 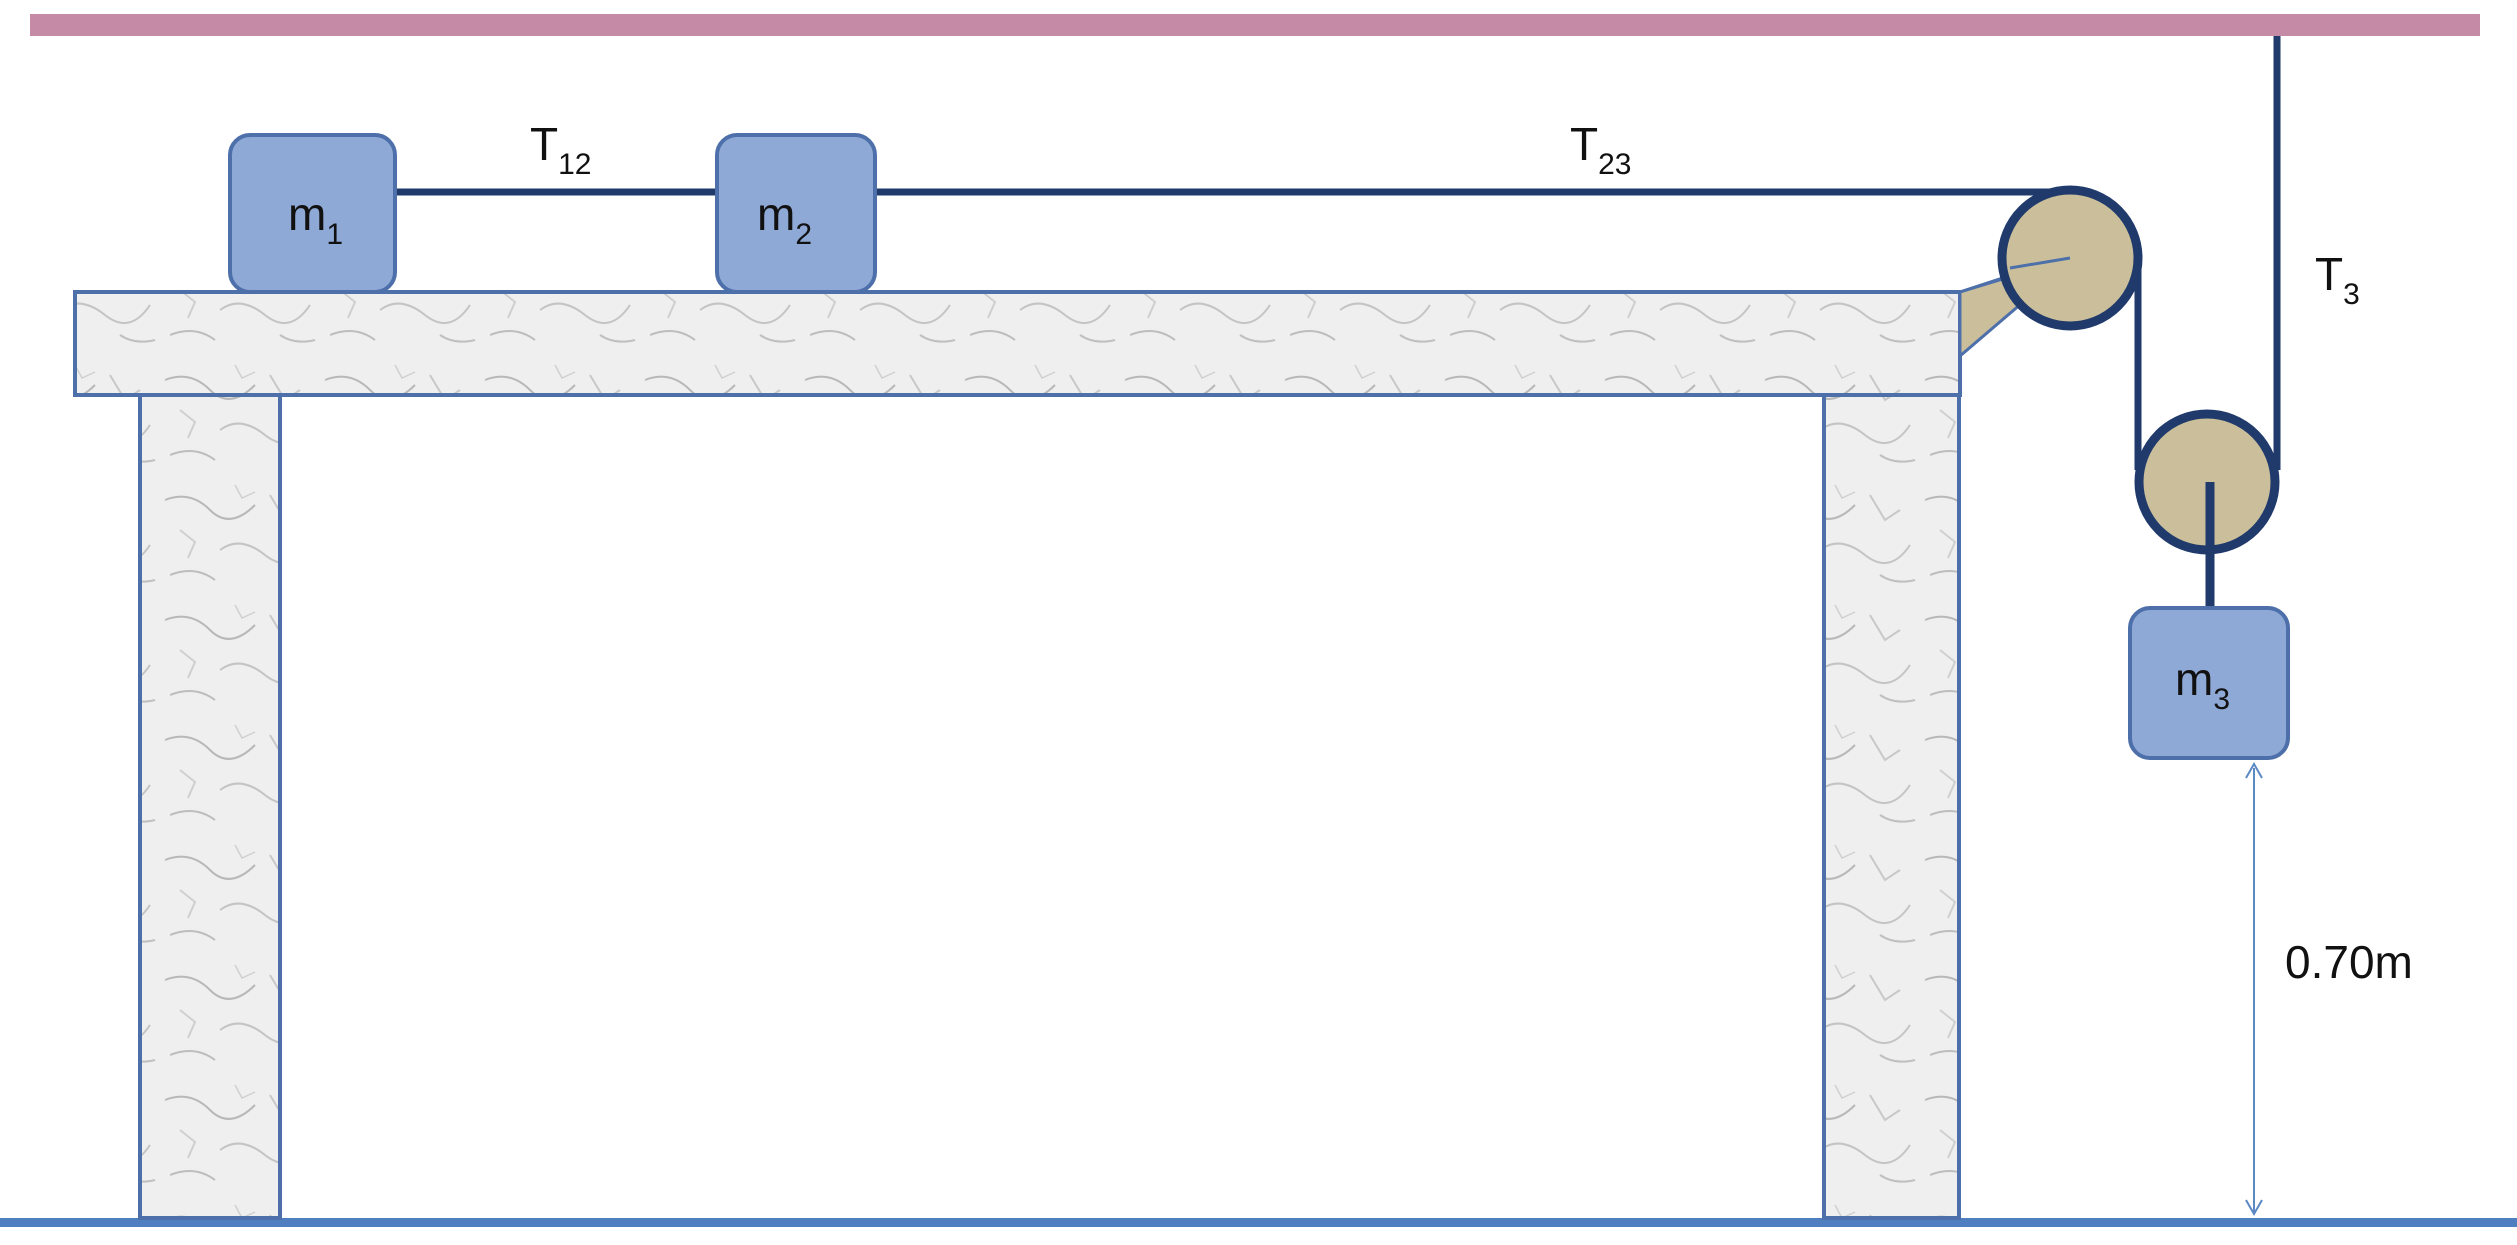 What do you see at coordinates (1255, 25) in the screenshot?
I see `ceiling` at bounding box center [1255, 25].